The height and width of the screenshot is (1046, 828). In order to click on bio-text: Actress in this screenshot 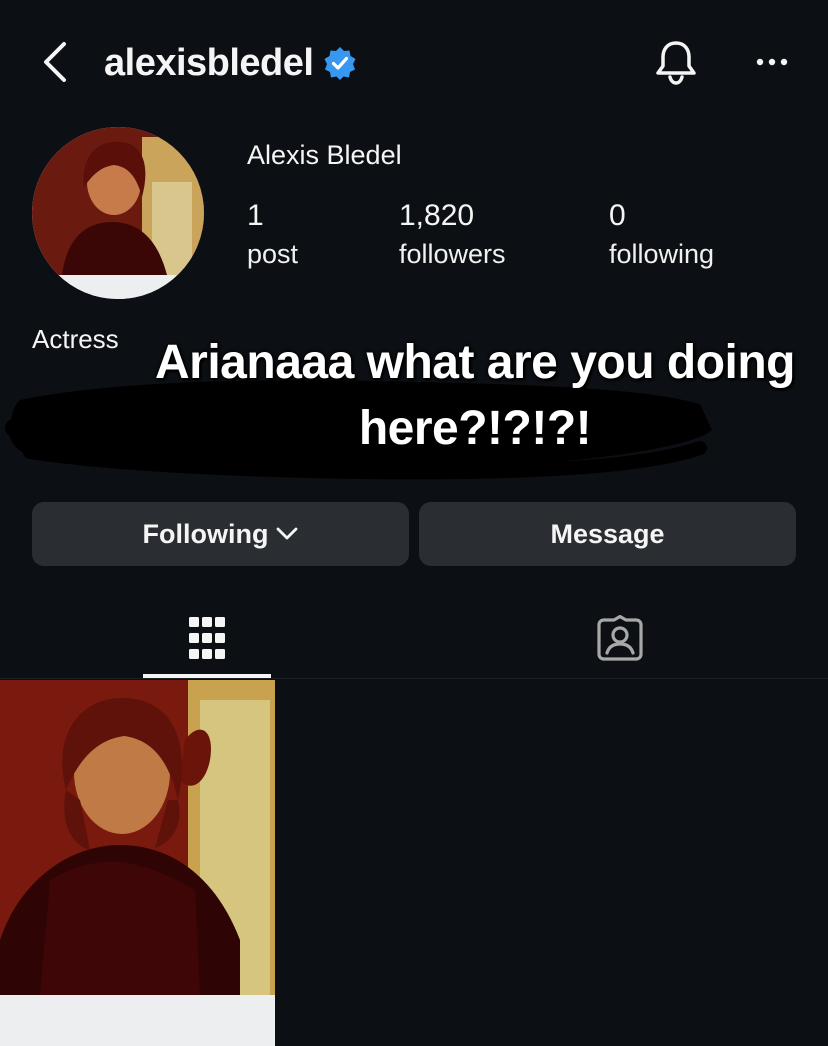, I will do `click(75, 339)`.